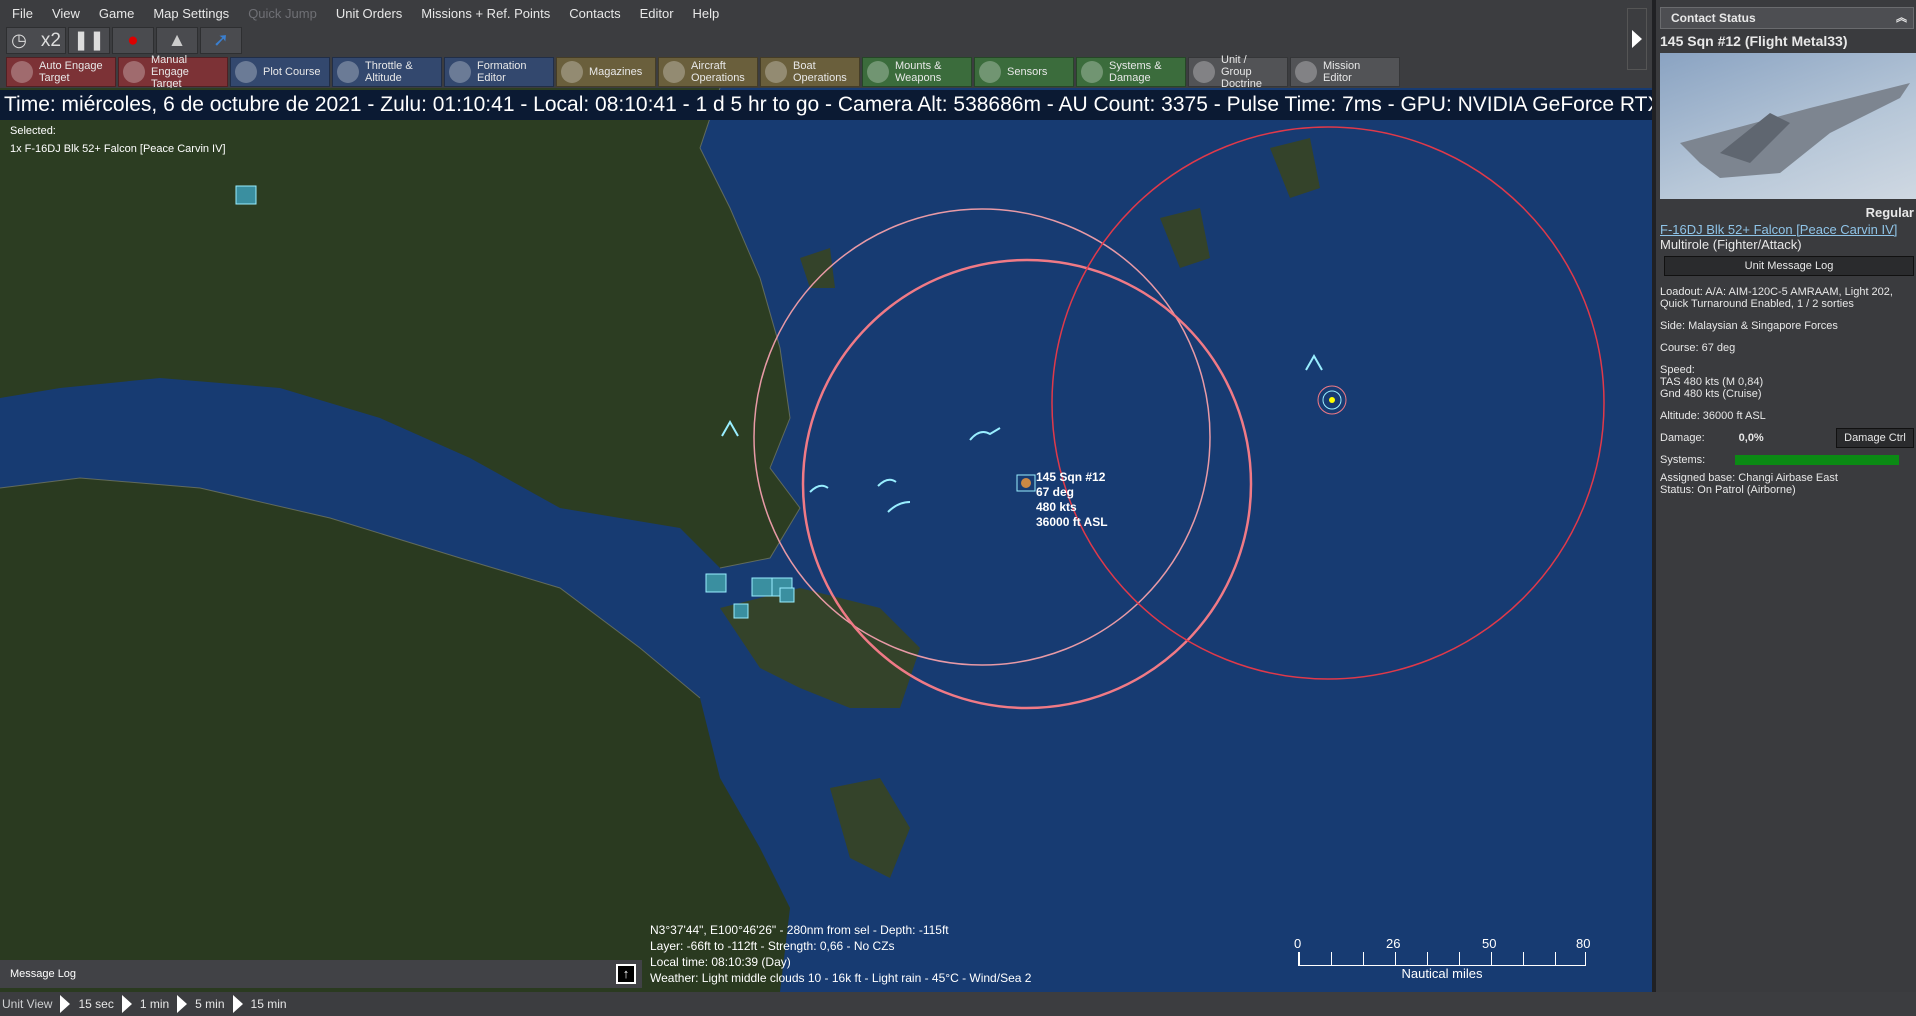 The width and height of the screenshot is (1916, 1016). What do you see at coordinates (1875, 438) in the screenshot?
I see `damage-ctrl-button: Damage Ctrl` at bounding box center [1875, 438].